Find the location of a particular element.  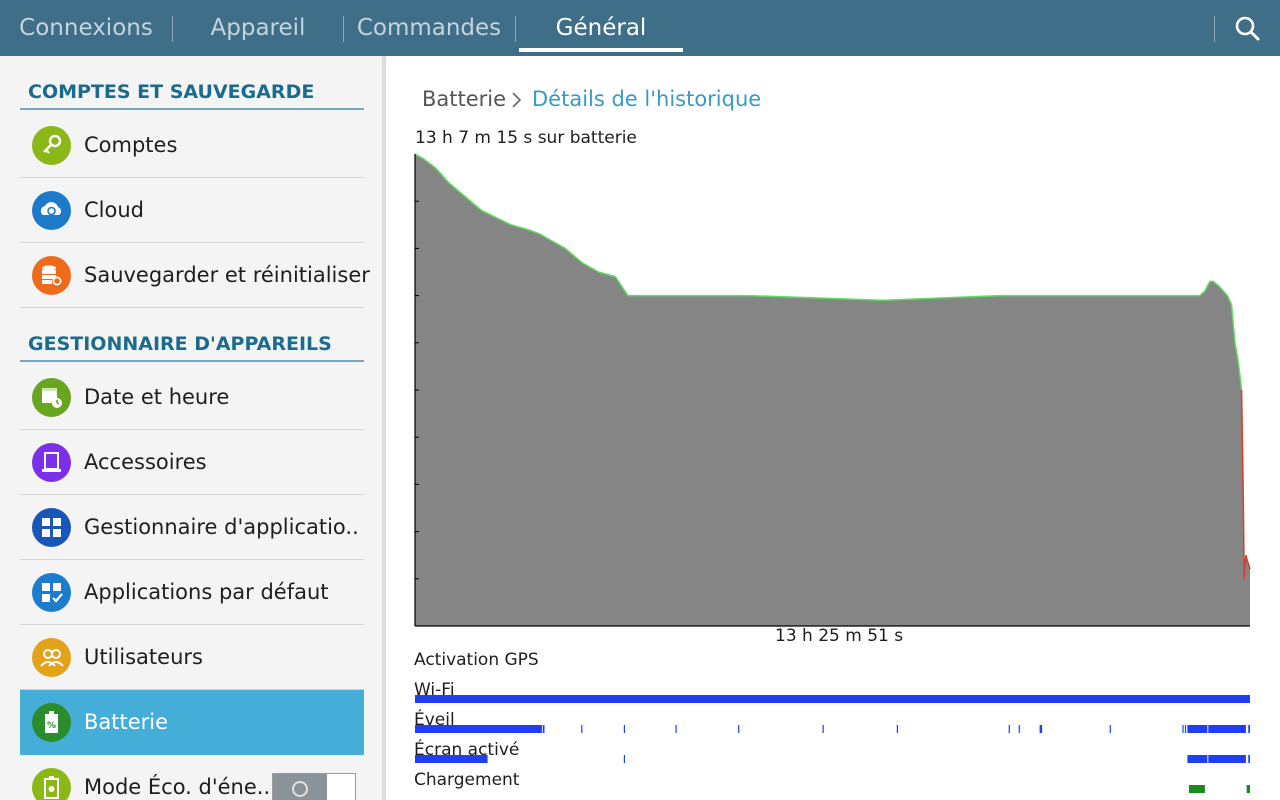

timeline-label-chargement: Chargement is located at coordinates (467, 780).